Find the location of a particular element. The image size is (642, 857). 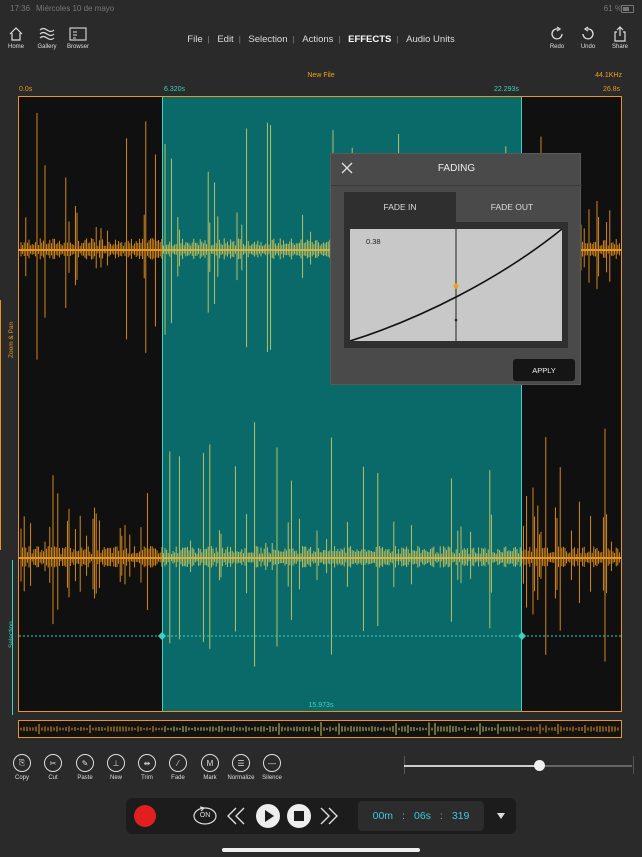

selection-length: 15.973s is located at coordinates (321, 705).